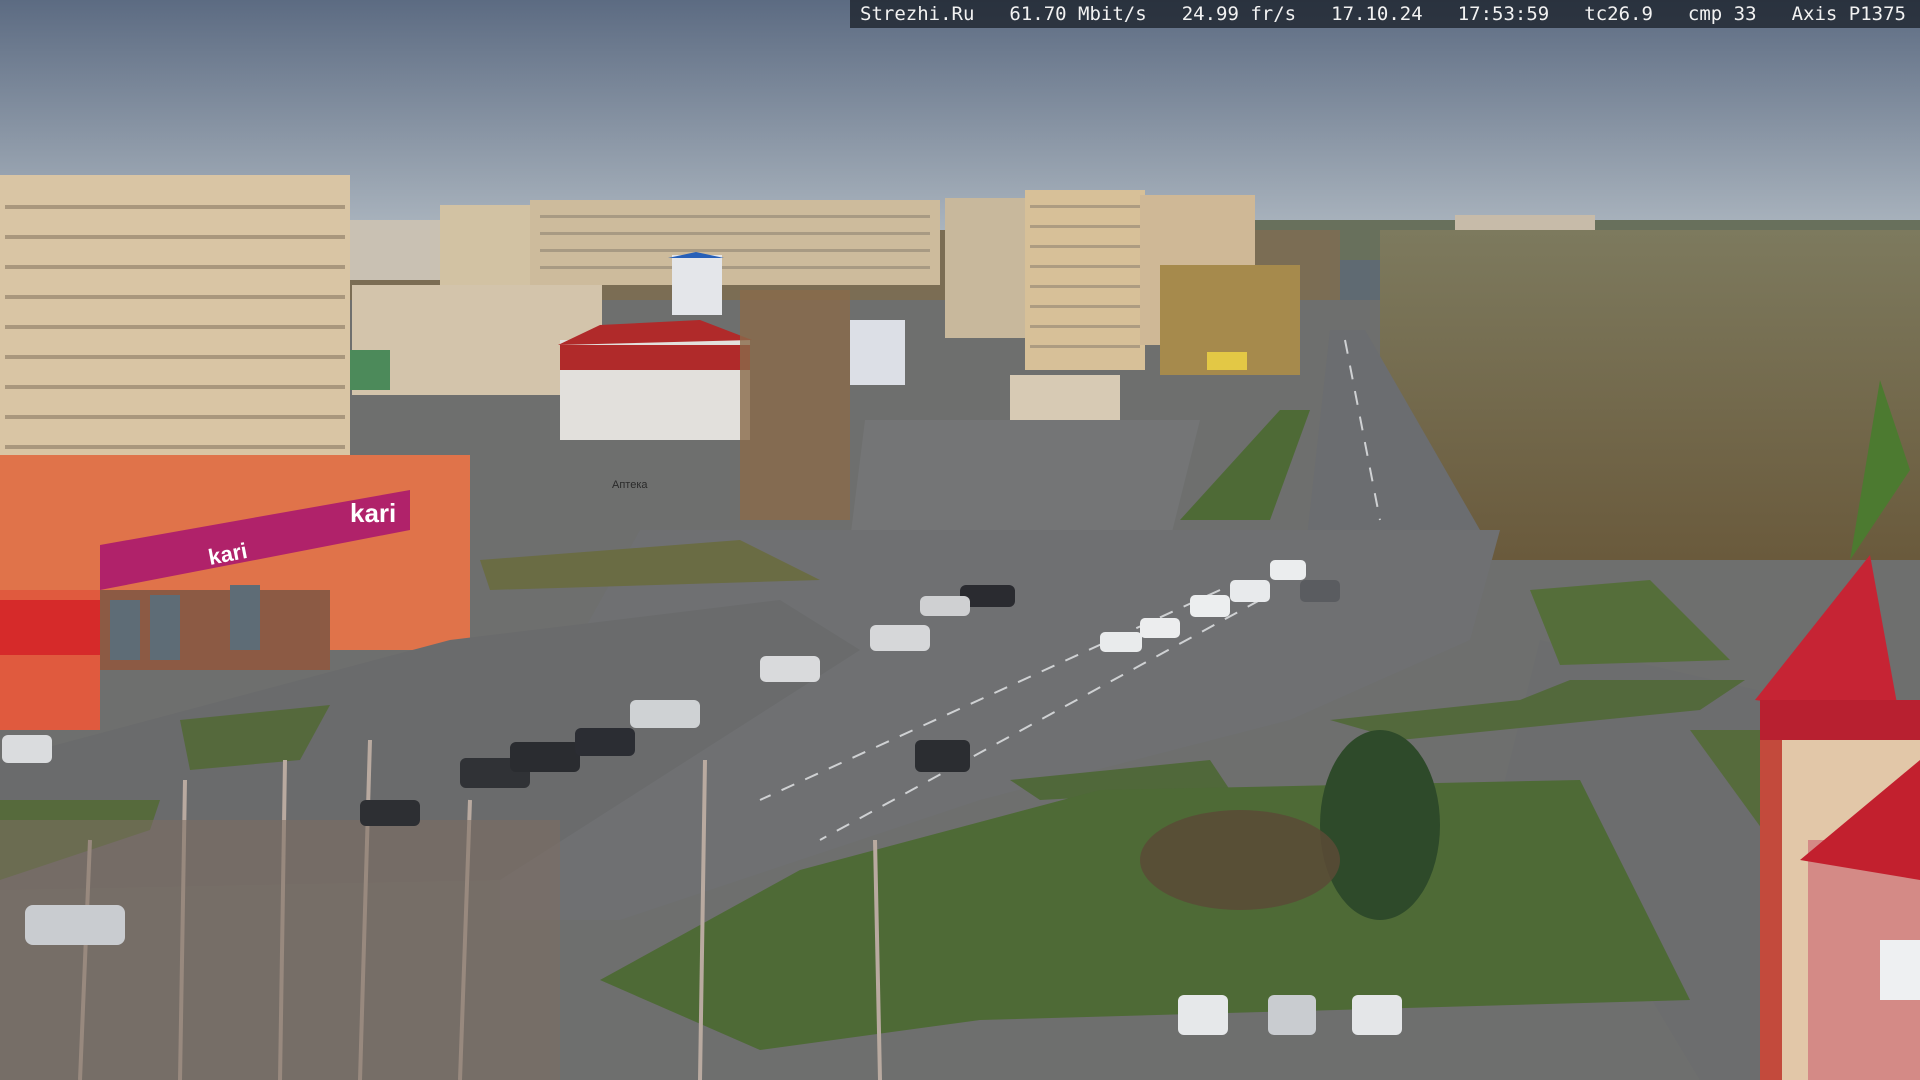 This screenshot has width=1920, height=1080. Describe the element at coordinates (1377, 14) in the screenshot. I see `date: 17.10.24` at that location.